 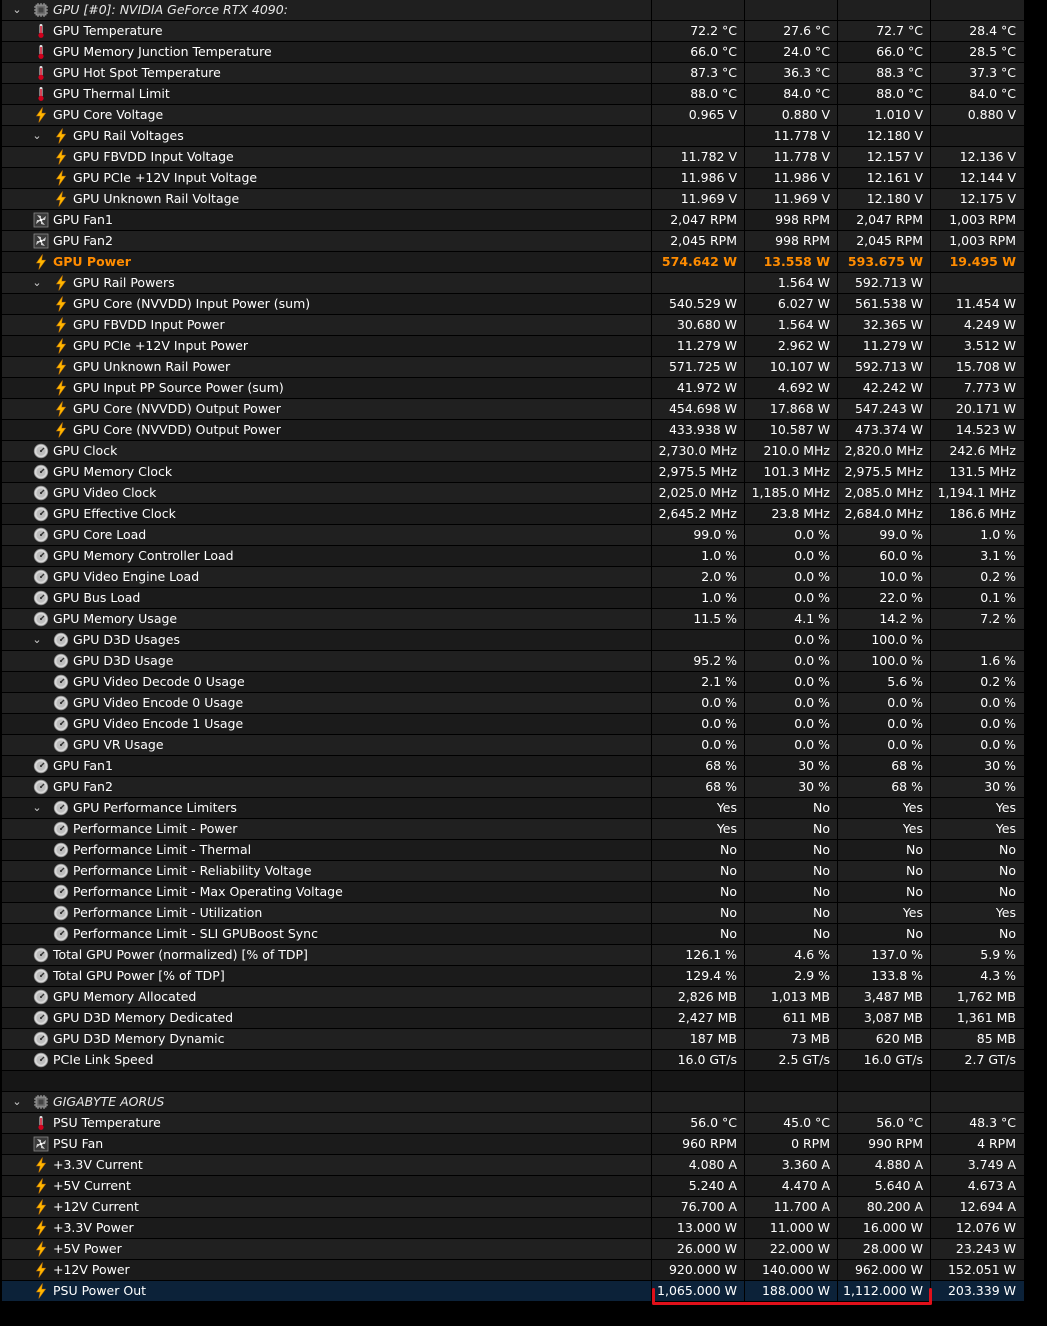 What do you see at coordinates (698, 283) in the screenshot?
I see `current-value` at bounding box center [698, 283].